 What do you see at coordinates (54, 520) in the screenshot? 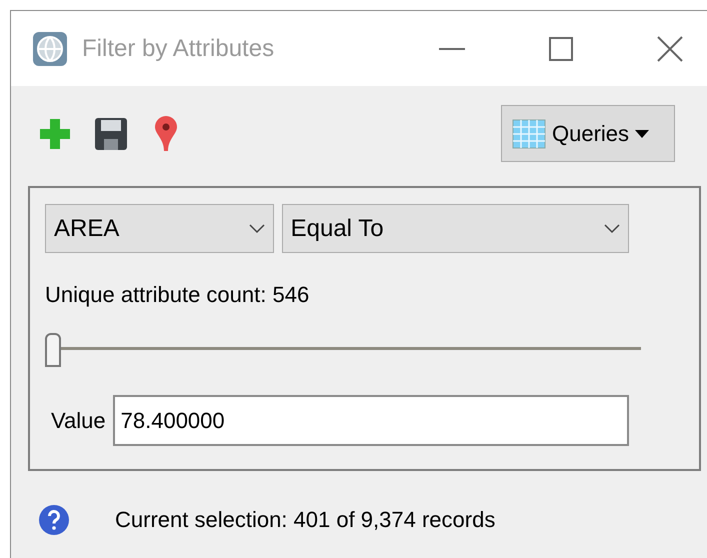
I see `help-icon` at bounding box center [54, 520].